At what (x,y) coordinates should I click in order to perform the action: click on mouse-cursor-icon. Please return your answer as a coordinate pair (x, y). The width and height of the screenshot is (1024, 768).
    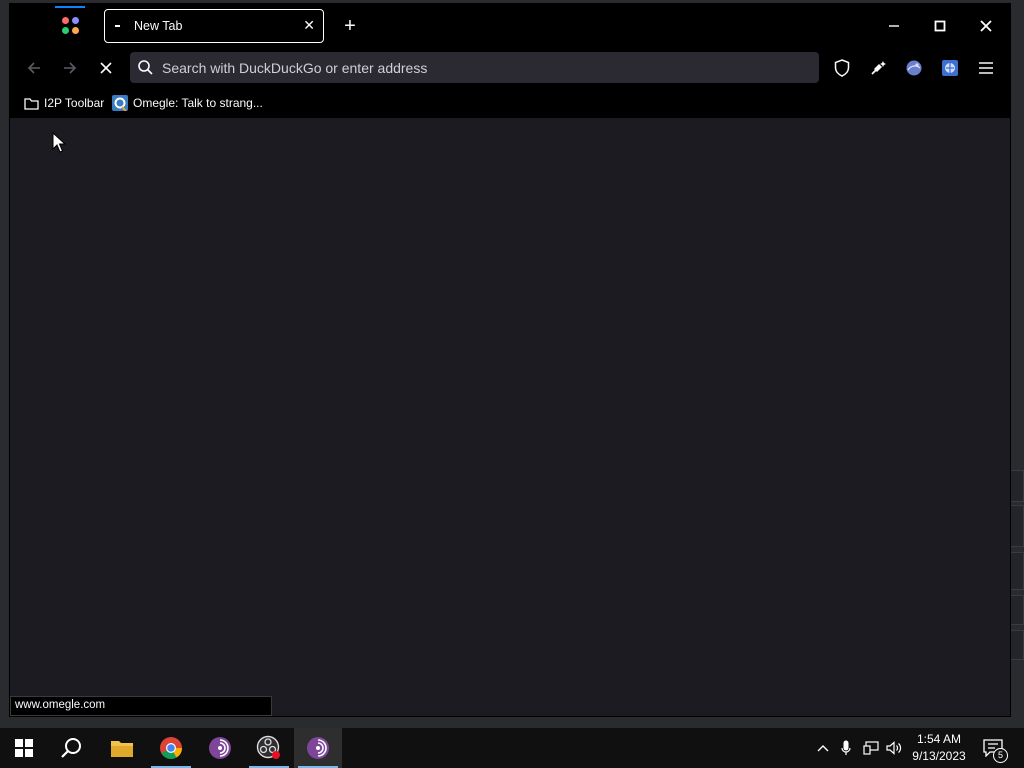
    Looking at the image, I should click on (59, 142).